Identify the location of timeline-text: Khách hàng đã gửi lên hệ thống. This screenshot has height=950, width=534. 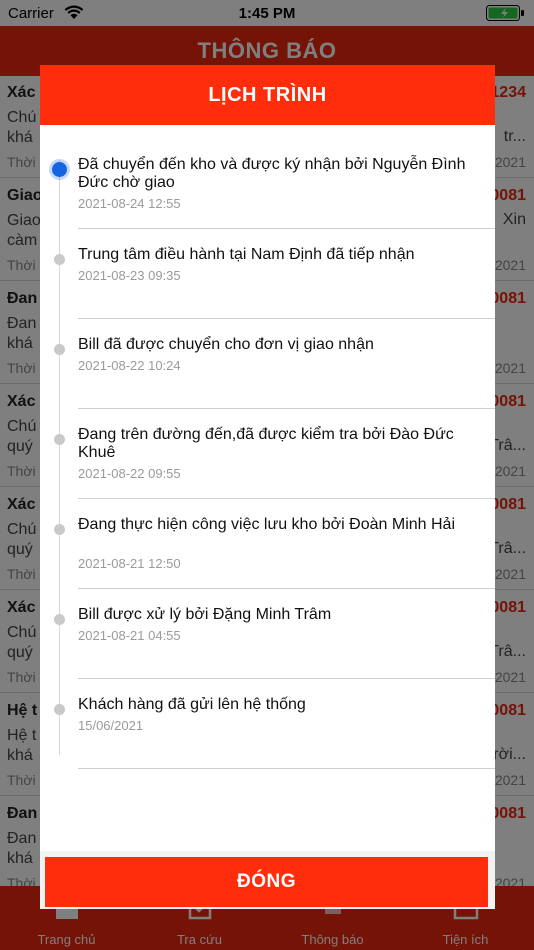
(192, 704).